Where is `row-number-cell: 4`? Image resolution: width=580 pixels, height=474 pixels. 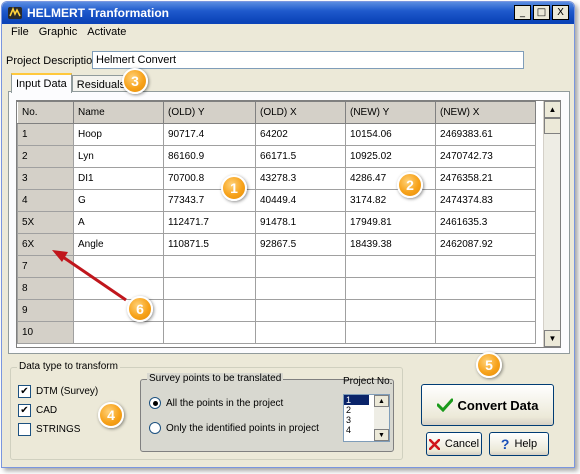 row-number-cell: 4 is located at coordinates (45, 200).